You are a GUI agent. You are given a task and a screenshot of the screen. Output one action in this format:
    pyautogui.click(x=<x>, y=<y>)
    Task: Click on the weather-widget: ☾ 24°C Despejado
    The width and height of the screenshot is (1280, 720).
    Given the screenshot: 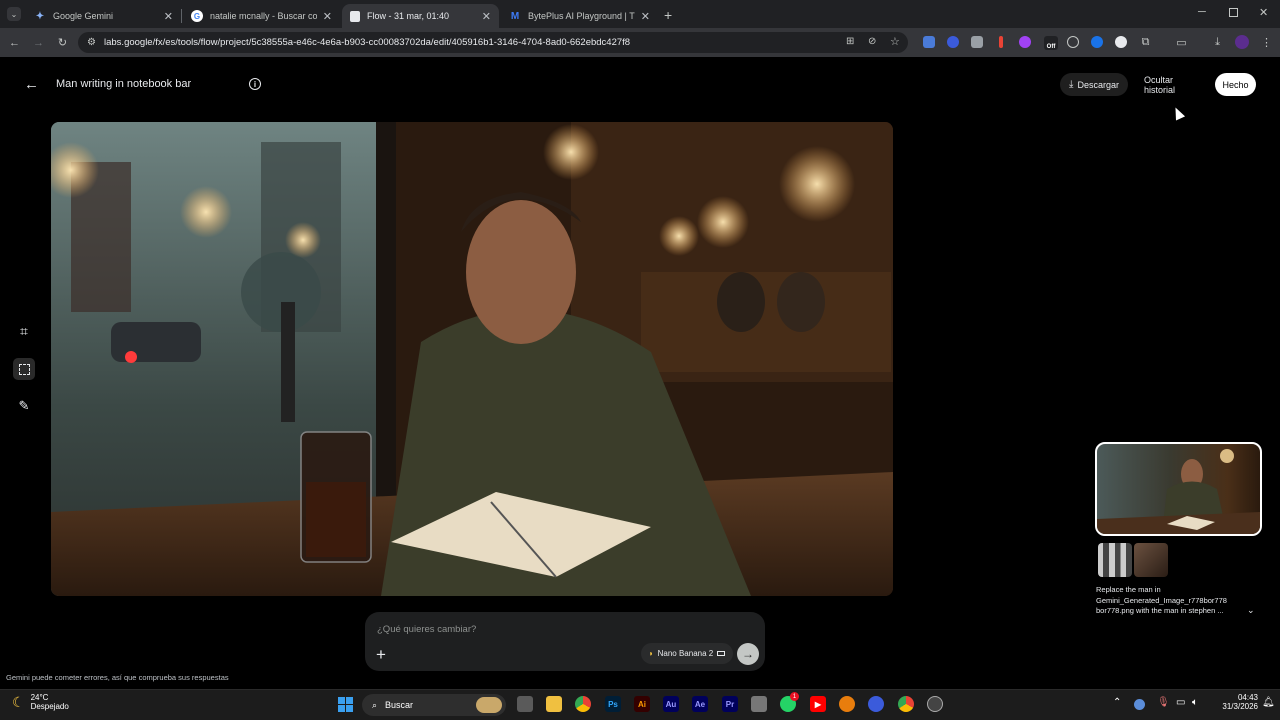 What is the action you would take?
    pyautogui.click(x=40, y=702)
    